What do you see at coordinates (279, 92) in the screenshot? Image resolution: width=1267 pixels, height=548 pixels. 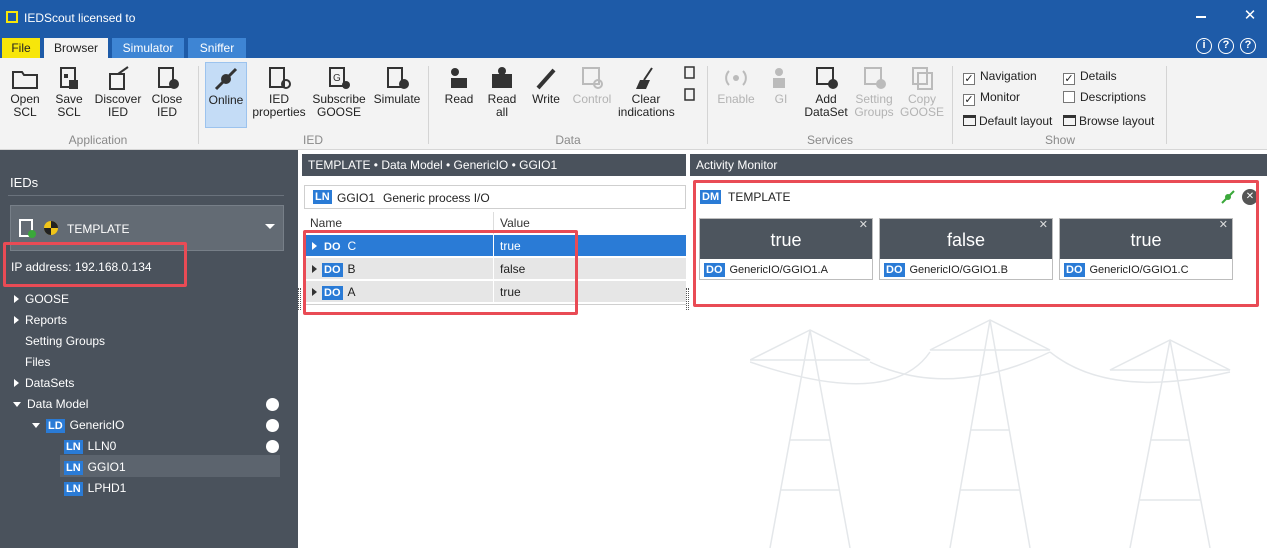 I see `ied-properties-button: IED properties` at bounding box center [279, 92].